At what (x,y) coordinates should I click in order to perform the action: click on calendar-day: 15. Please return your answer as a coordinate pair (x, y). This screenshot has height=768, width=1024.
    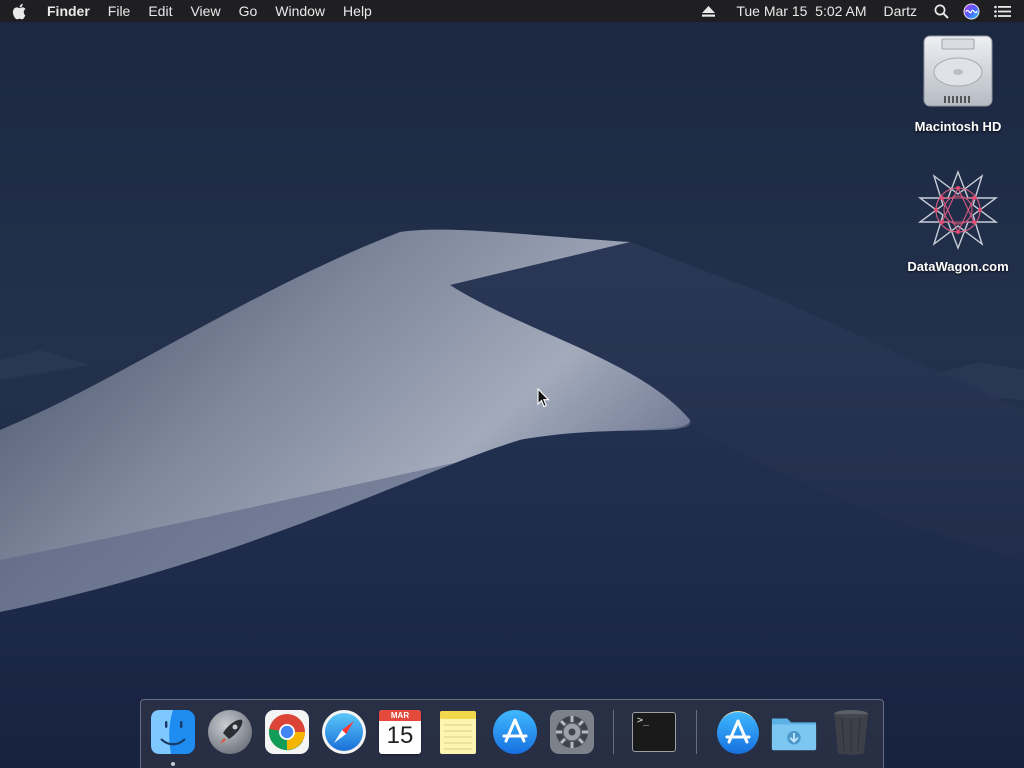
    Looking at the image, I should click on (400, 735).